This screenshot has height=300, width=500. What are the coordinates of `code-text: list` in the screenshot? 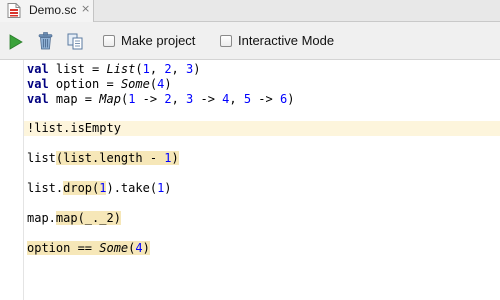 It's located at (41, 158).